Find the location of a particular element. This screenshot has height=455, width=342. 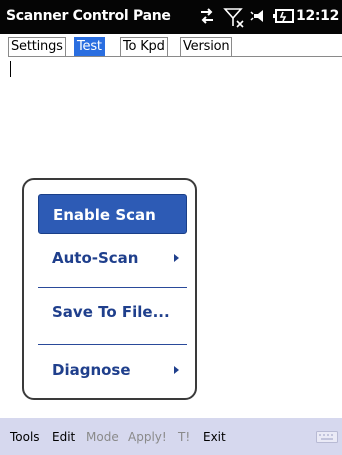

tab-divider is located at coordinates (175, 56).